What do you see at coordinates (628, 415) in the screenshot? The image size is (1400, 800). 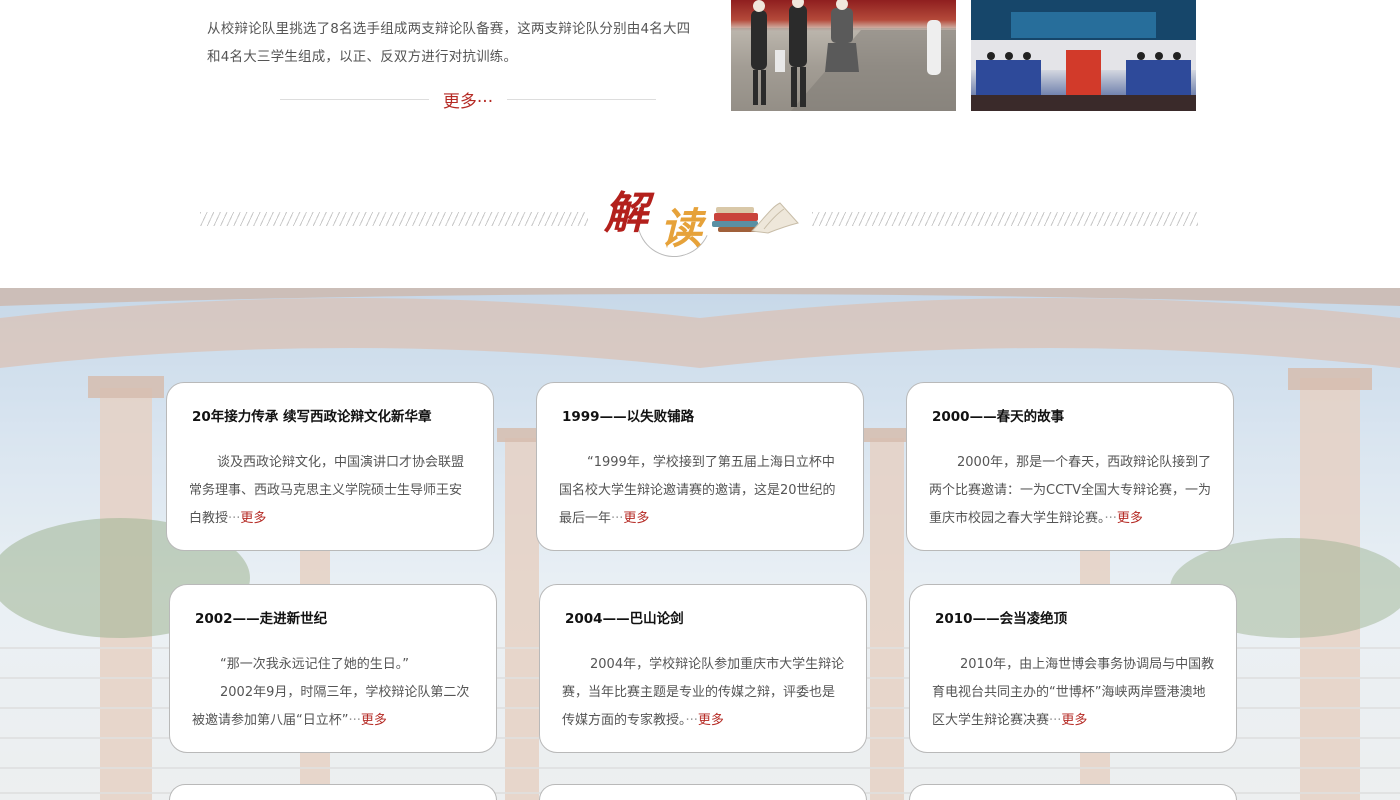 I see `card-title: 1999——以失败铺路` at bounding box center [628, 415].